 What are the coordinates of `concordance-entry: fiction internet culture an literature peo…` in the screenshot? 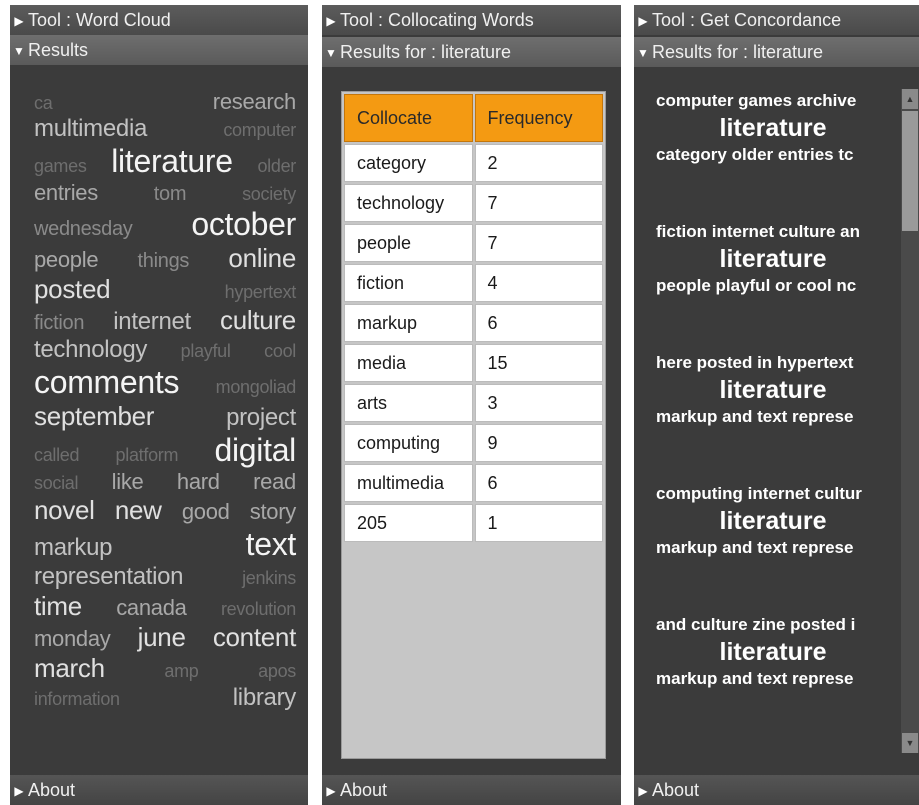 It's located at (767, 285).